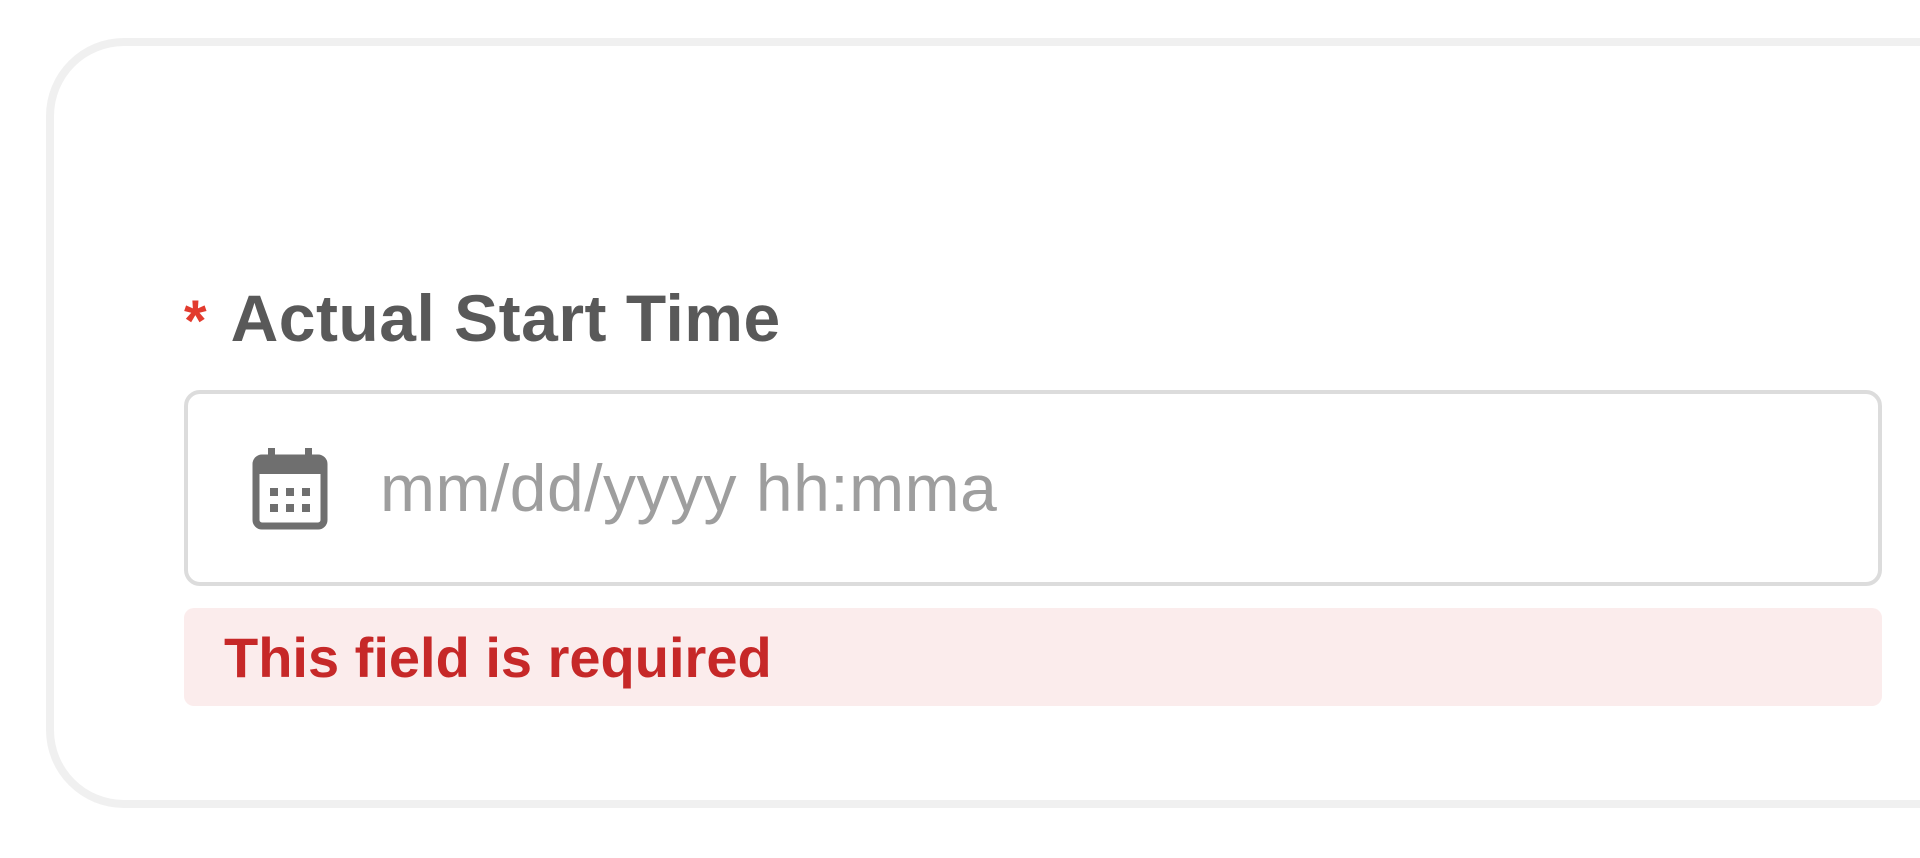  What do you see at coordinates (498, 657) in the screenshot?
I see `error-message: This field is required` at bounding box center [498, 657].